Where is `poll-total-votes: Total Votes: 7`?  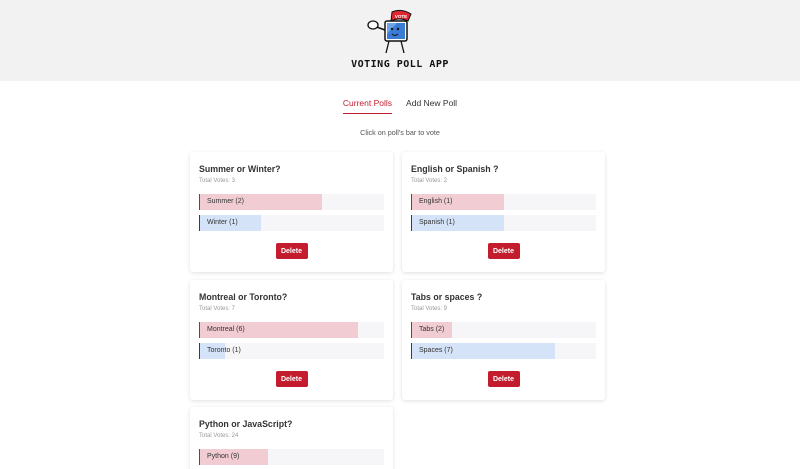
poll-total-votes: Total Votes: 7 is located at coordinates (217, 309).